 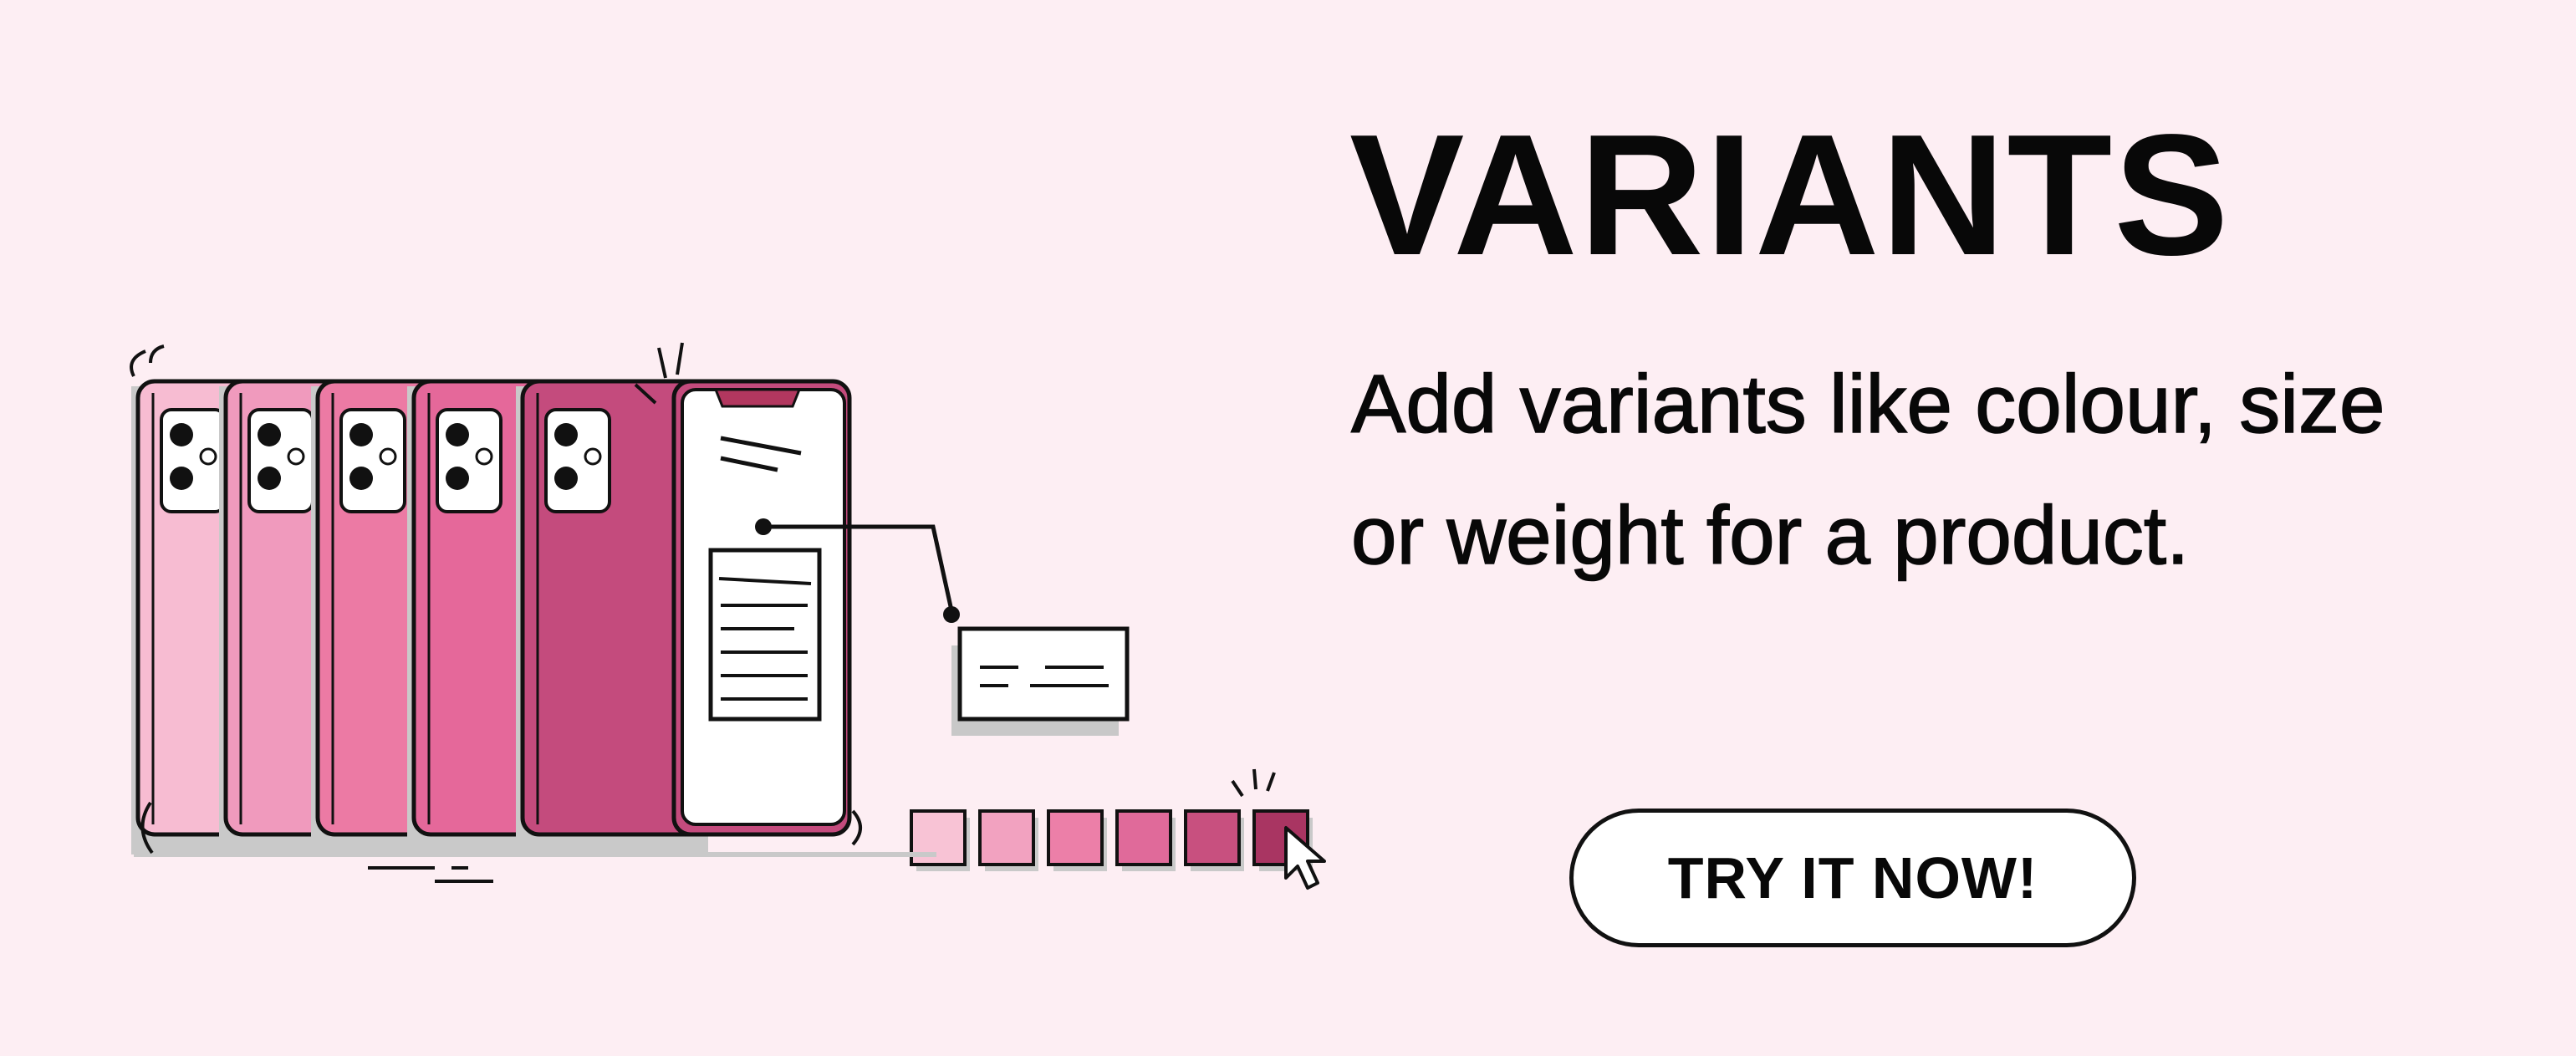 I want to click on try-it-now-button: TRY IT NOW!, so click(x=1853, y=878).